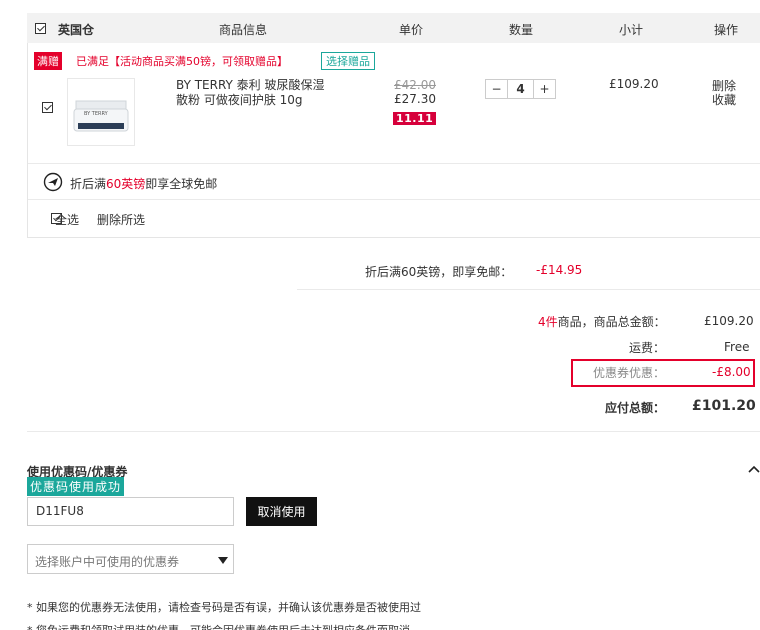  I want to click on shipping-notice-suffix: 即享全球免邮, so click(181, 184).